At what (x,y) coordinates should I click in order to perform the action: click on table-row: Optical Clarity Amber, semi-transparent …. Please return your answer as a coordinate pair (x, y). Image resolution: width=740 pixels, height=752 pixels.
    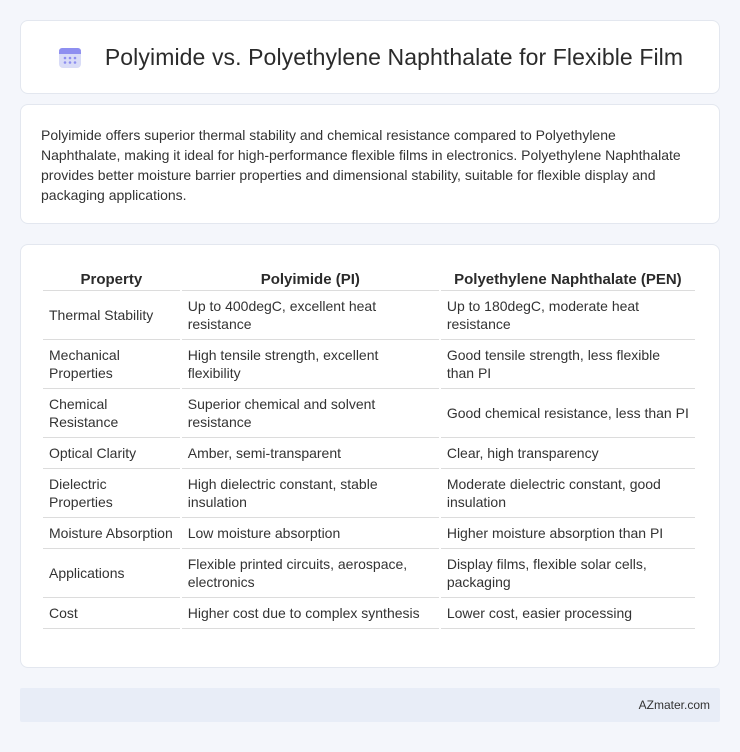
    Looking at the image, I should click on (369, 453).